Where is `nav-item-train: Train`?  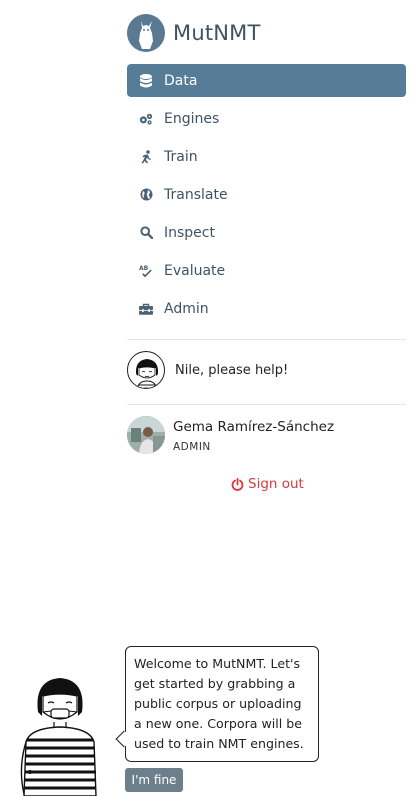 nav-item-train: Train is located at coordinates (266, 156).